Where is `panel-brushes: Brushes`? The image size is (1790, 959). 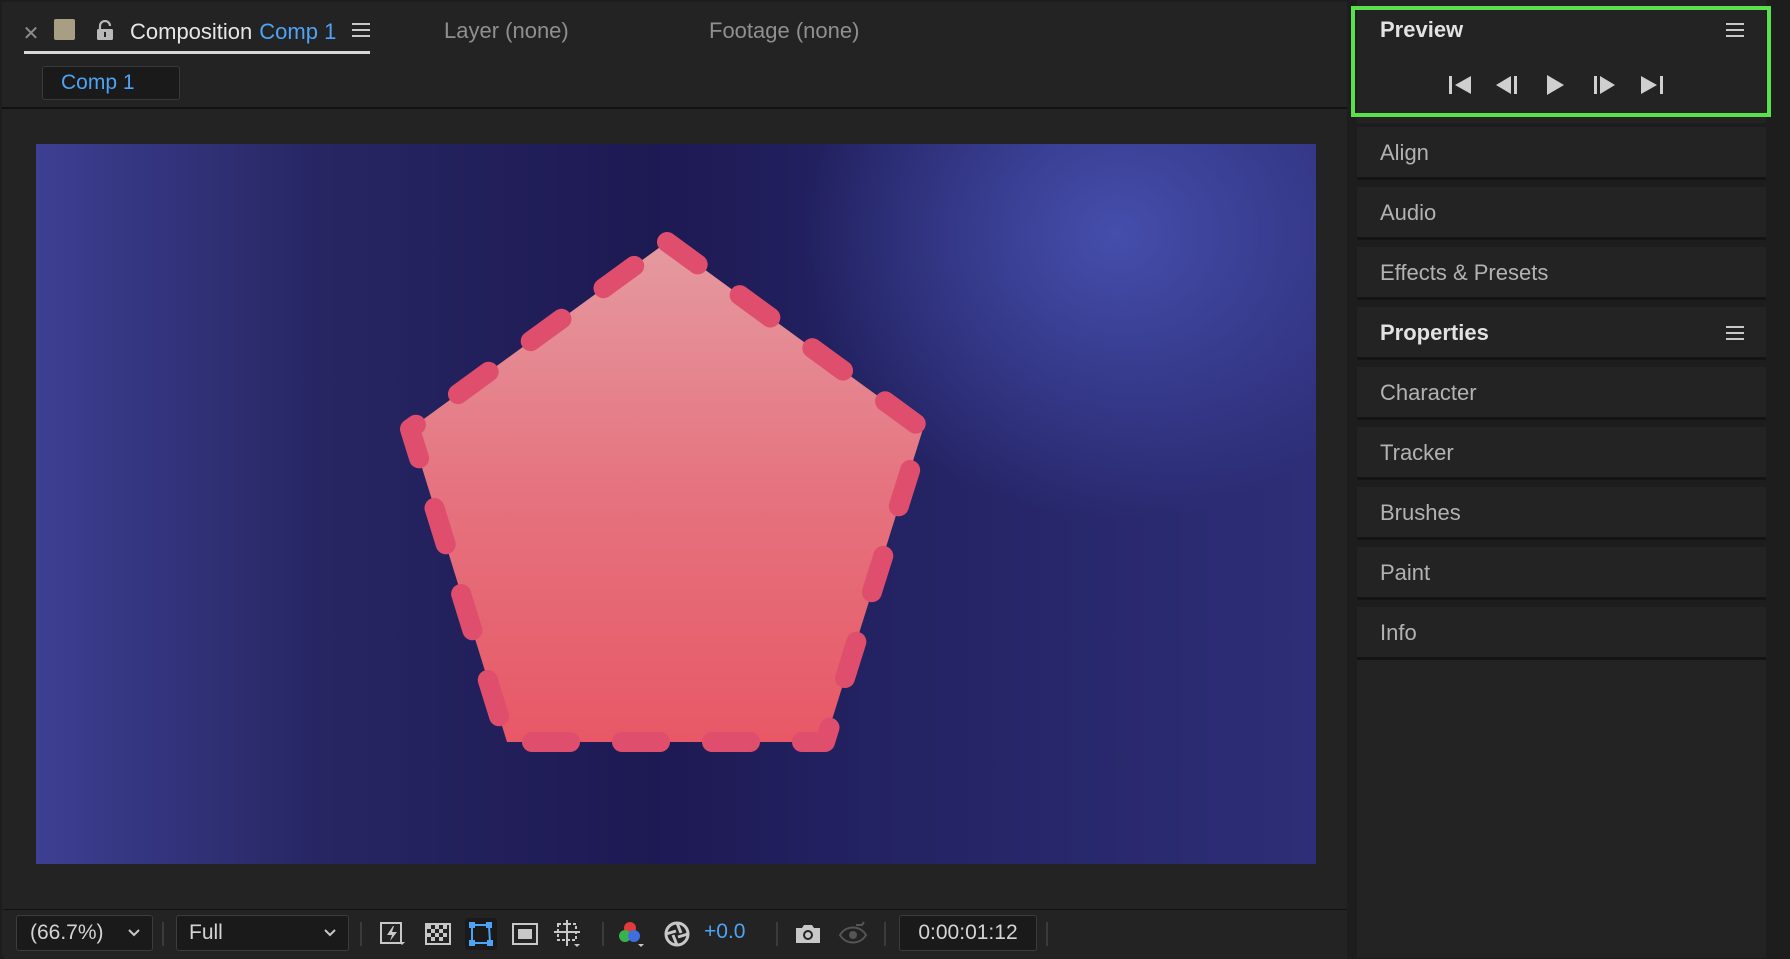
panel-brushes: Brushes is located at coordinates (1561, 513).